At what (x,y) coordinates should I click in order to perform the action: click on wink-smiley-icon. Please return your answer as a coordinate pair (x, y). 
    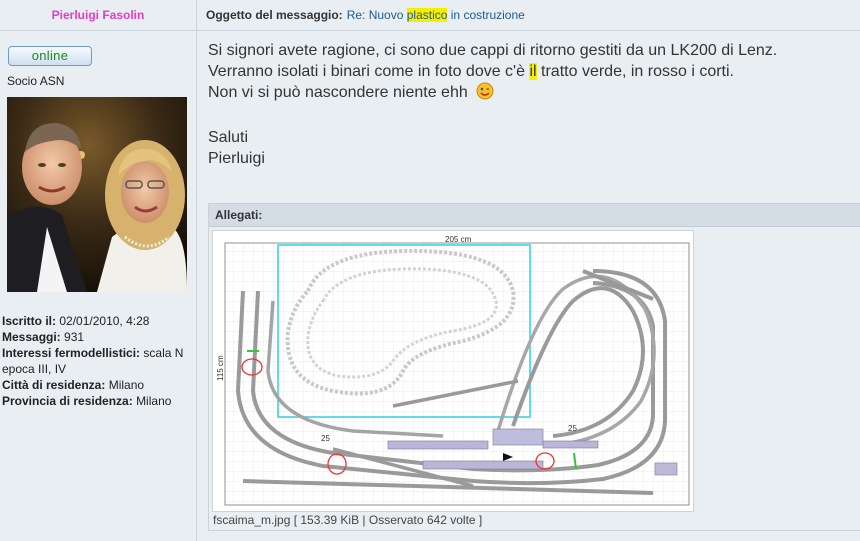
    Looking at the image, I should click on (485, 94).